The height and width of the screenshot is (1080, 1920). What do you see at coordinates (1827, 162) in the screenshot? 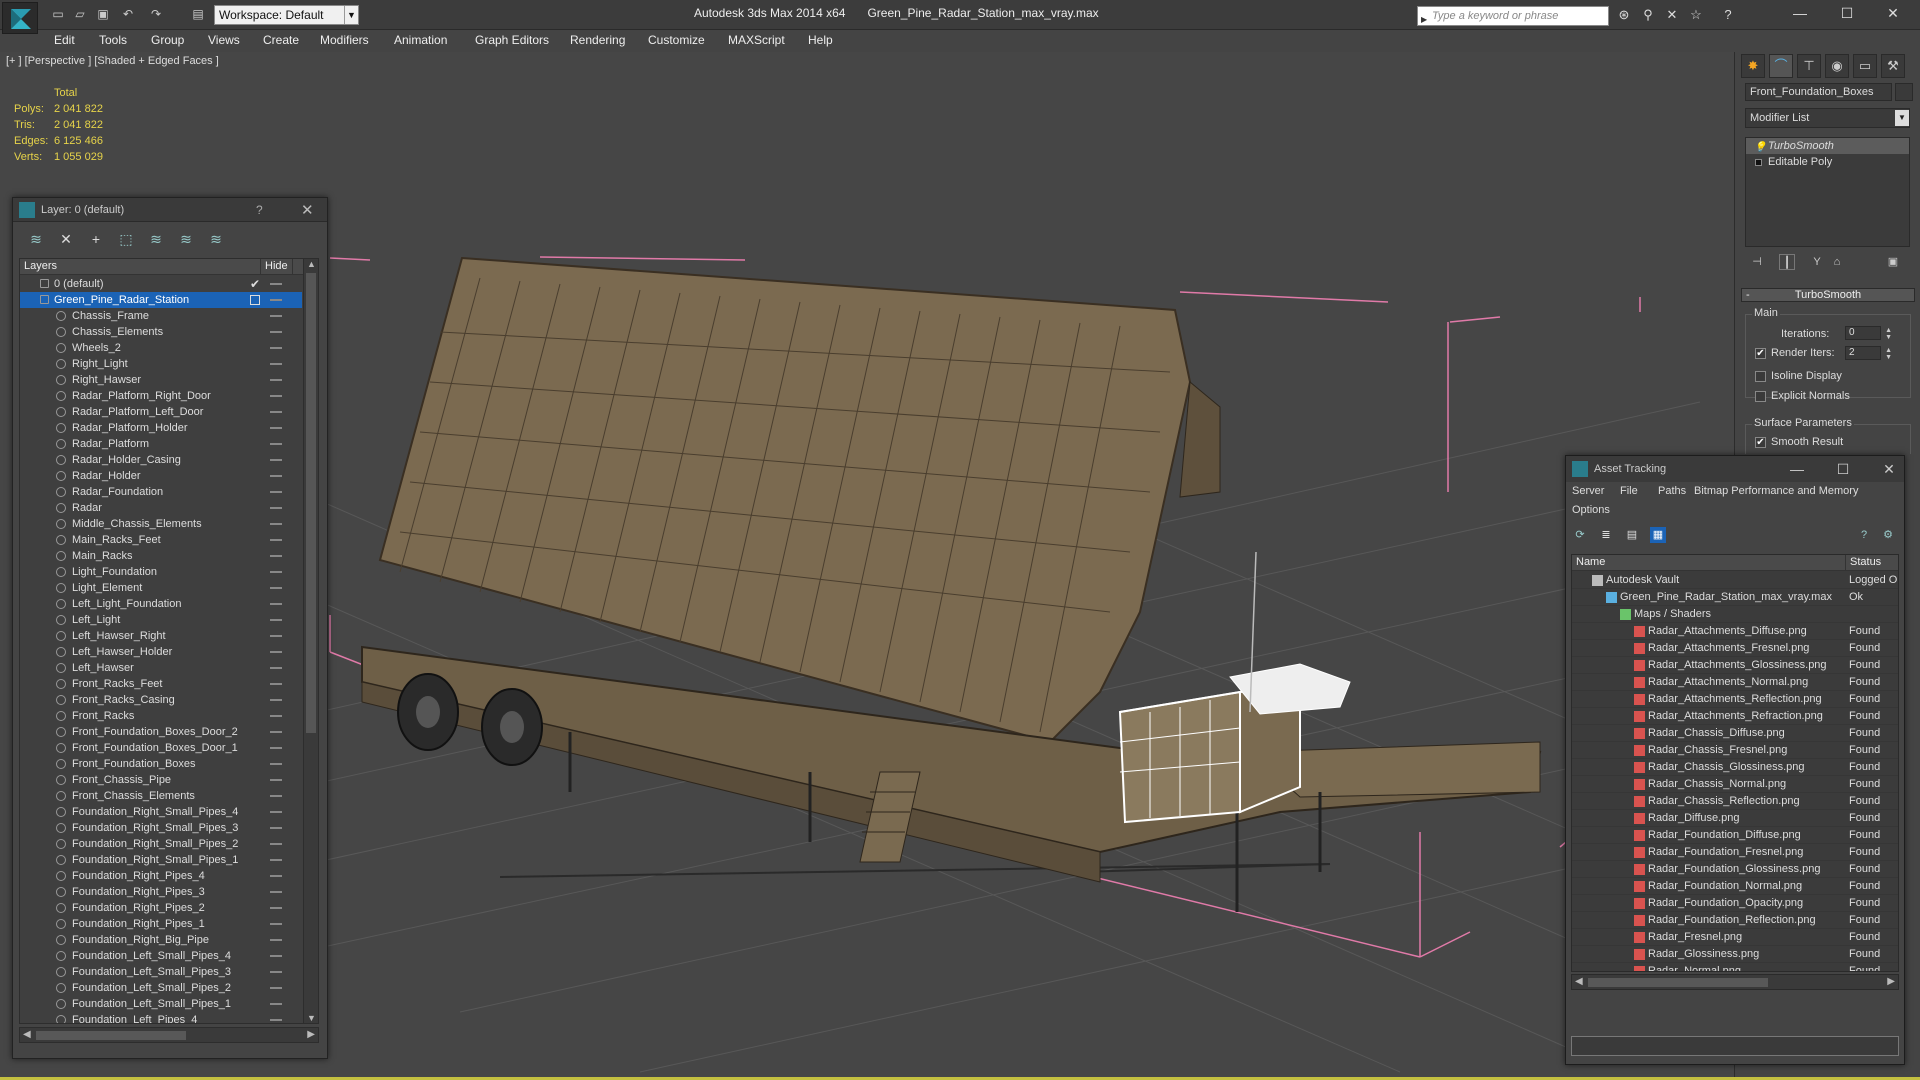
I see `stack-item-editable-poly: Editable Poly` at bounding box center [1827, 162].